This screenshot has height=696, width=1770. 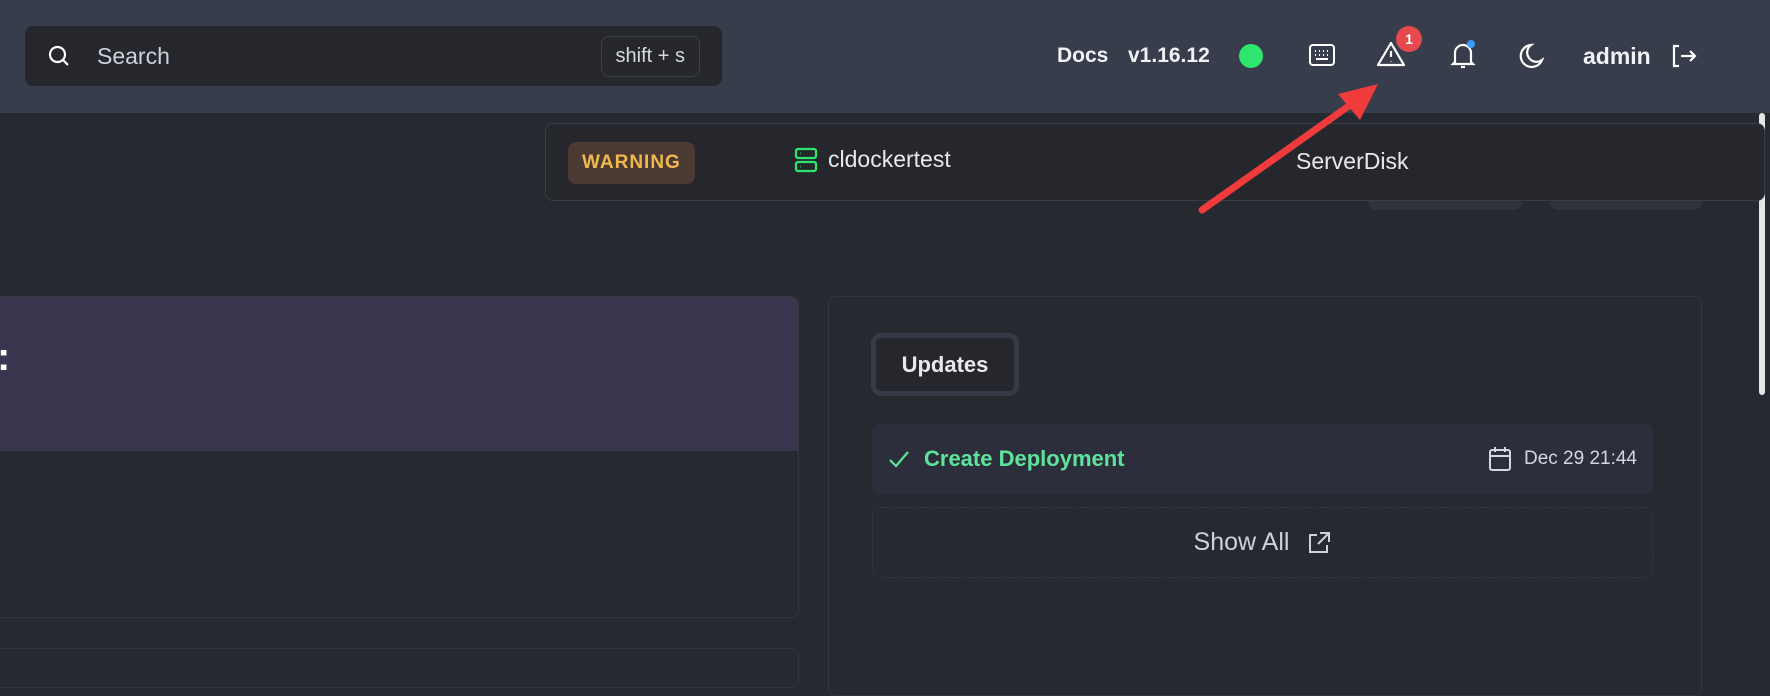 I want to click on card-title-fragment: :, so click(x=5, y=357).